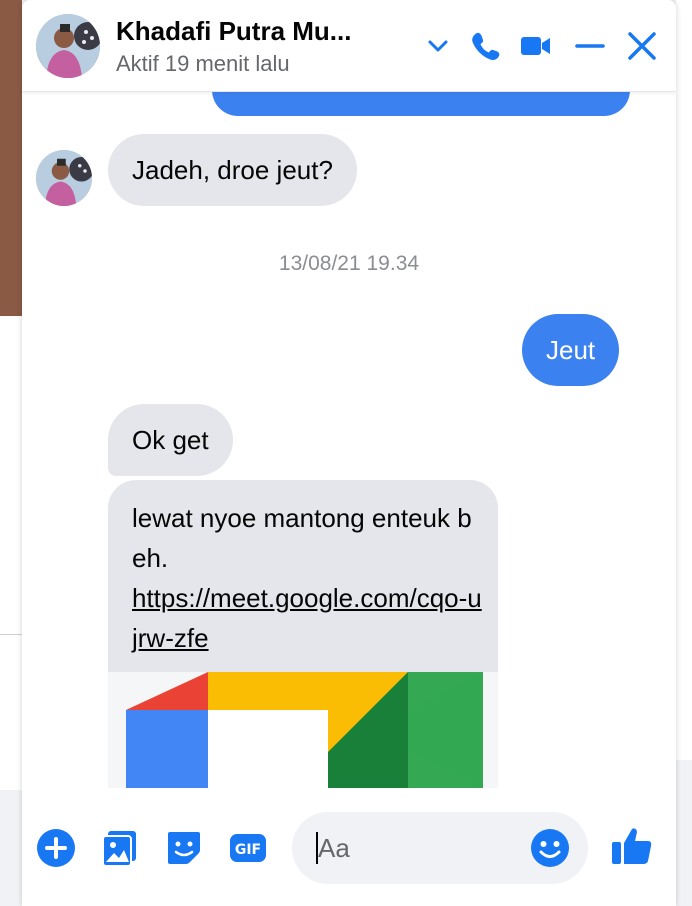  Describe the element at coordinates (486, 46) in the screenshot. I see `phone-icon` at that location.